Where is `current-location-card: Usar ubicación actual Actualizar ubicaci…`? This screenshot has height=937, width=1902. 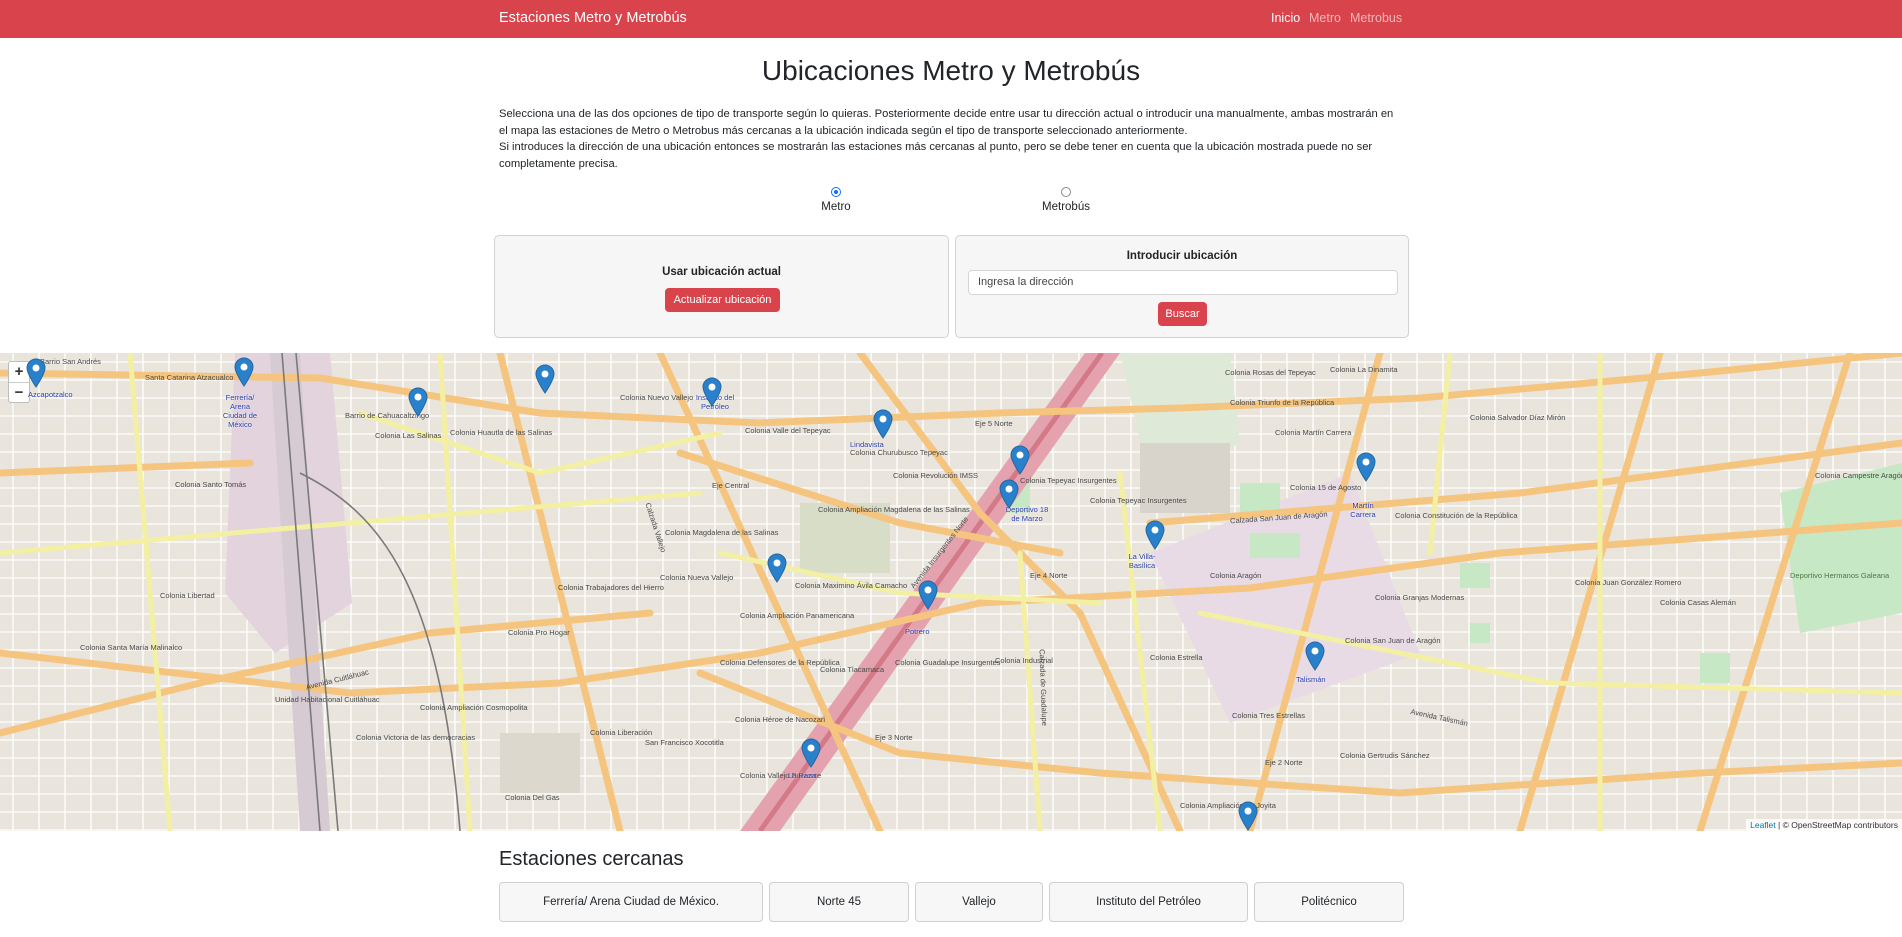 current-location-card: Usar ubicación actual Actualizar ubicaci… is located at coordinates (721, 286).